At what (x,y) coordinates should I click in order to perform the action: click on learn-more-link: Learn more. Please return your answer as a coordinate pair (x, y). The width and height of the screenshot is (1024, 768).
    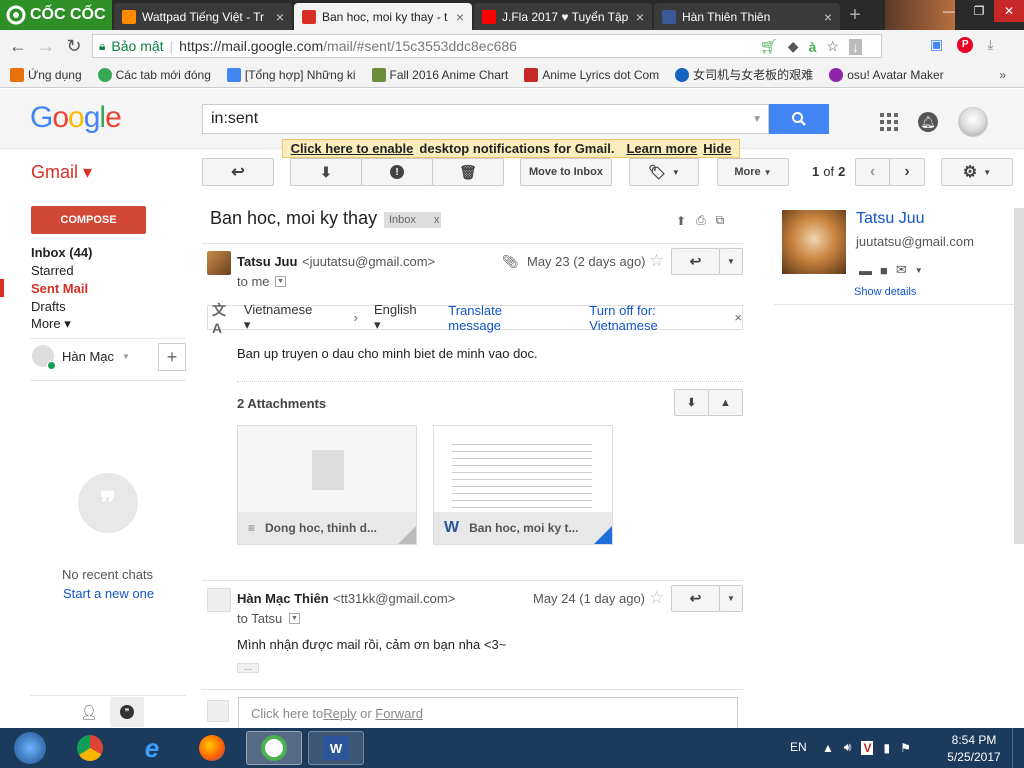
    Looking at the image, I should click on (661, 148).